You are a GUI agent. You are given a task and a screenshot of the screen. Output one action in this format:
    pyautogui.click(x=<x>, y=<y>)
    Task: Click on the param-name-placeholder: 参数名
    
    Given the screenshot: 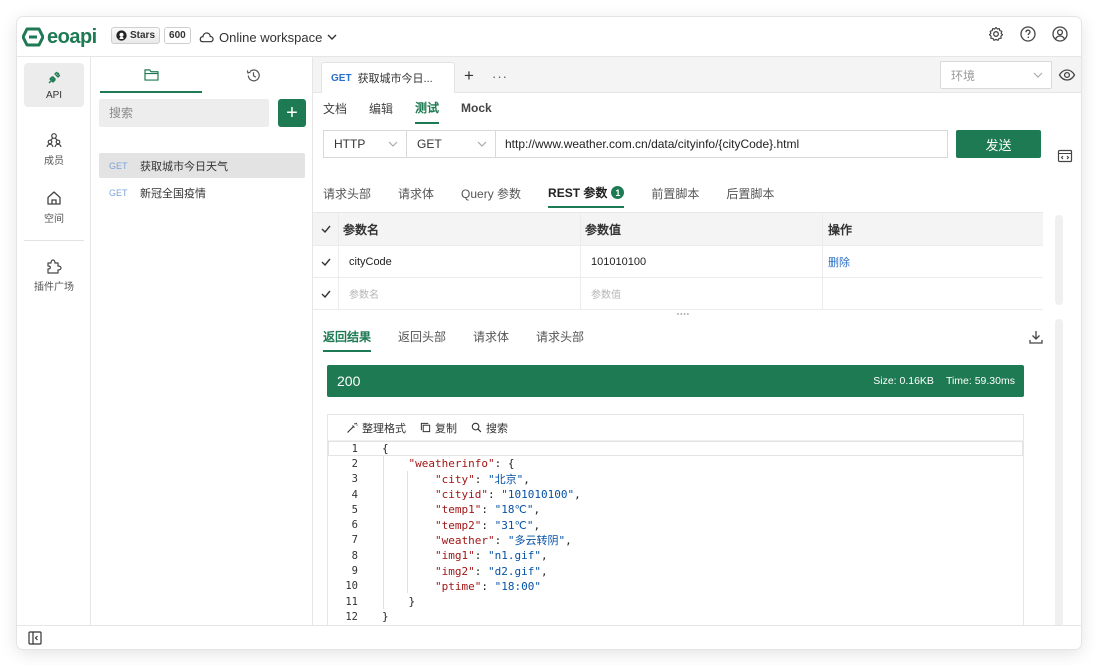 What is the action you would take?
    pyautogui.click(x=364, y=295)
    